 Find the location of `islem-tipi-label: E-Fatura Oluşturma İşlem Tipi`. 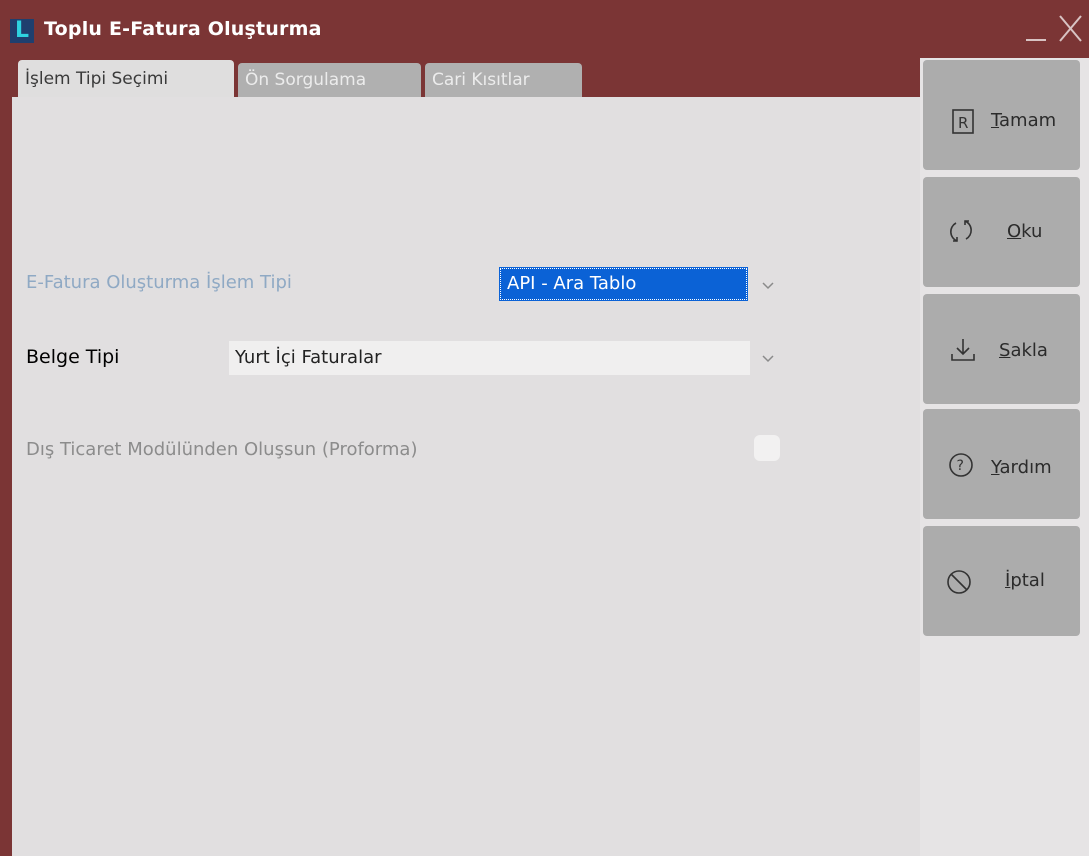

islem-tipi-label: E-Fatura Oluşturma İşlem Tipi is located at coordinates (159, 282).